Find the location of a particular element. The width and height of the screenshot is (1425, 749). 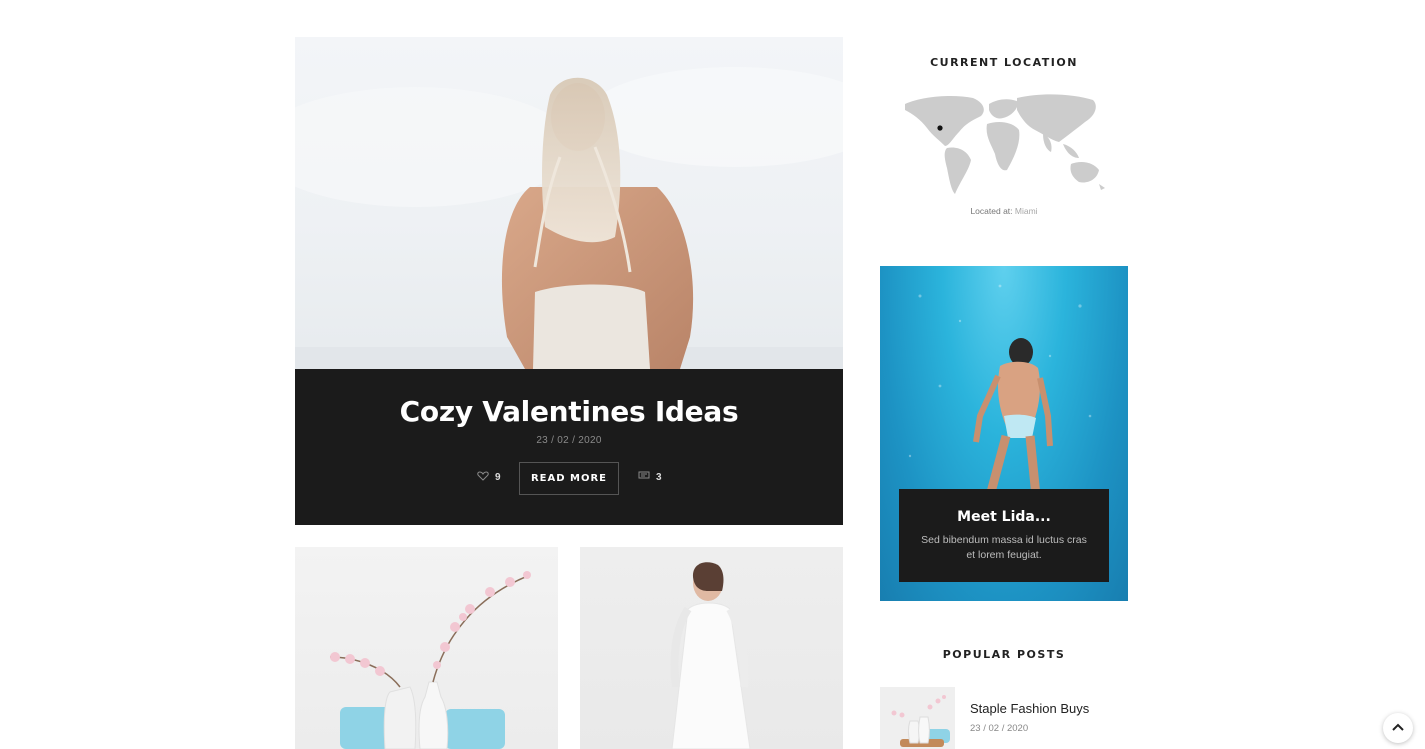

world-map is located at coordinates (1005, 145).